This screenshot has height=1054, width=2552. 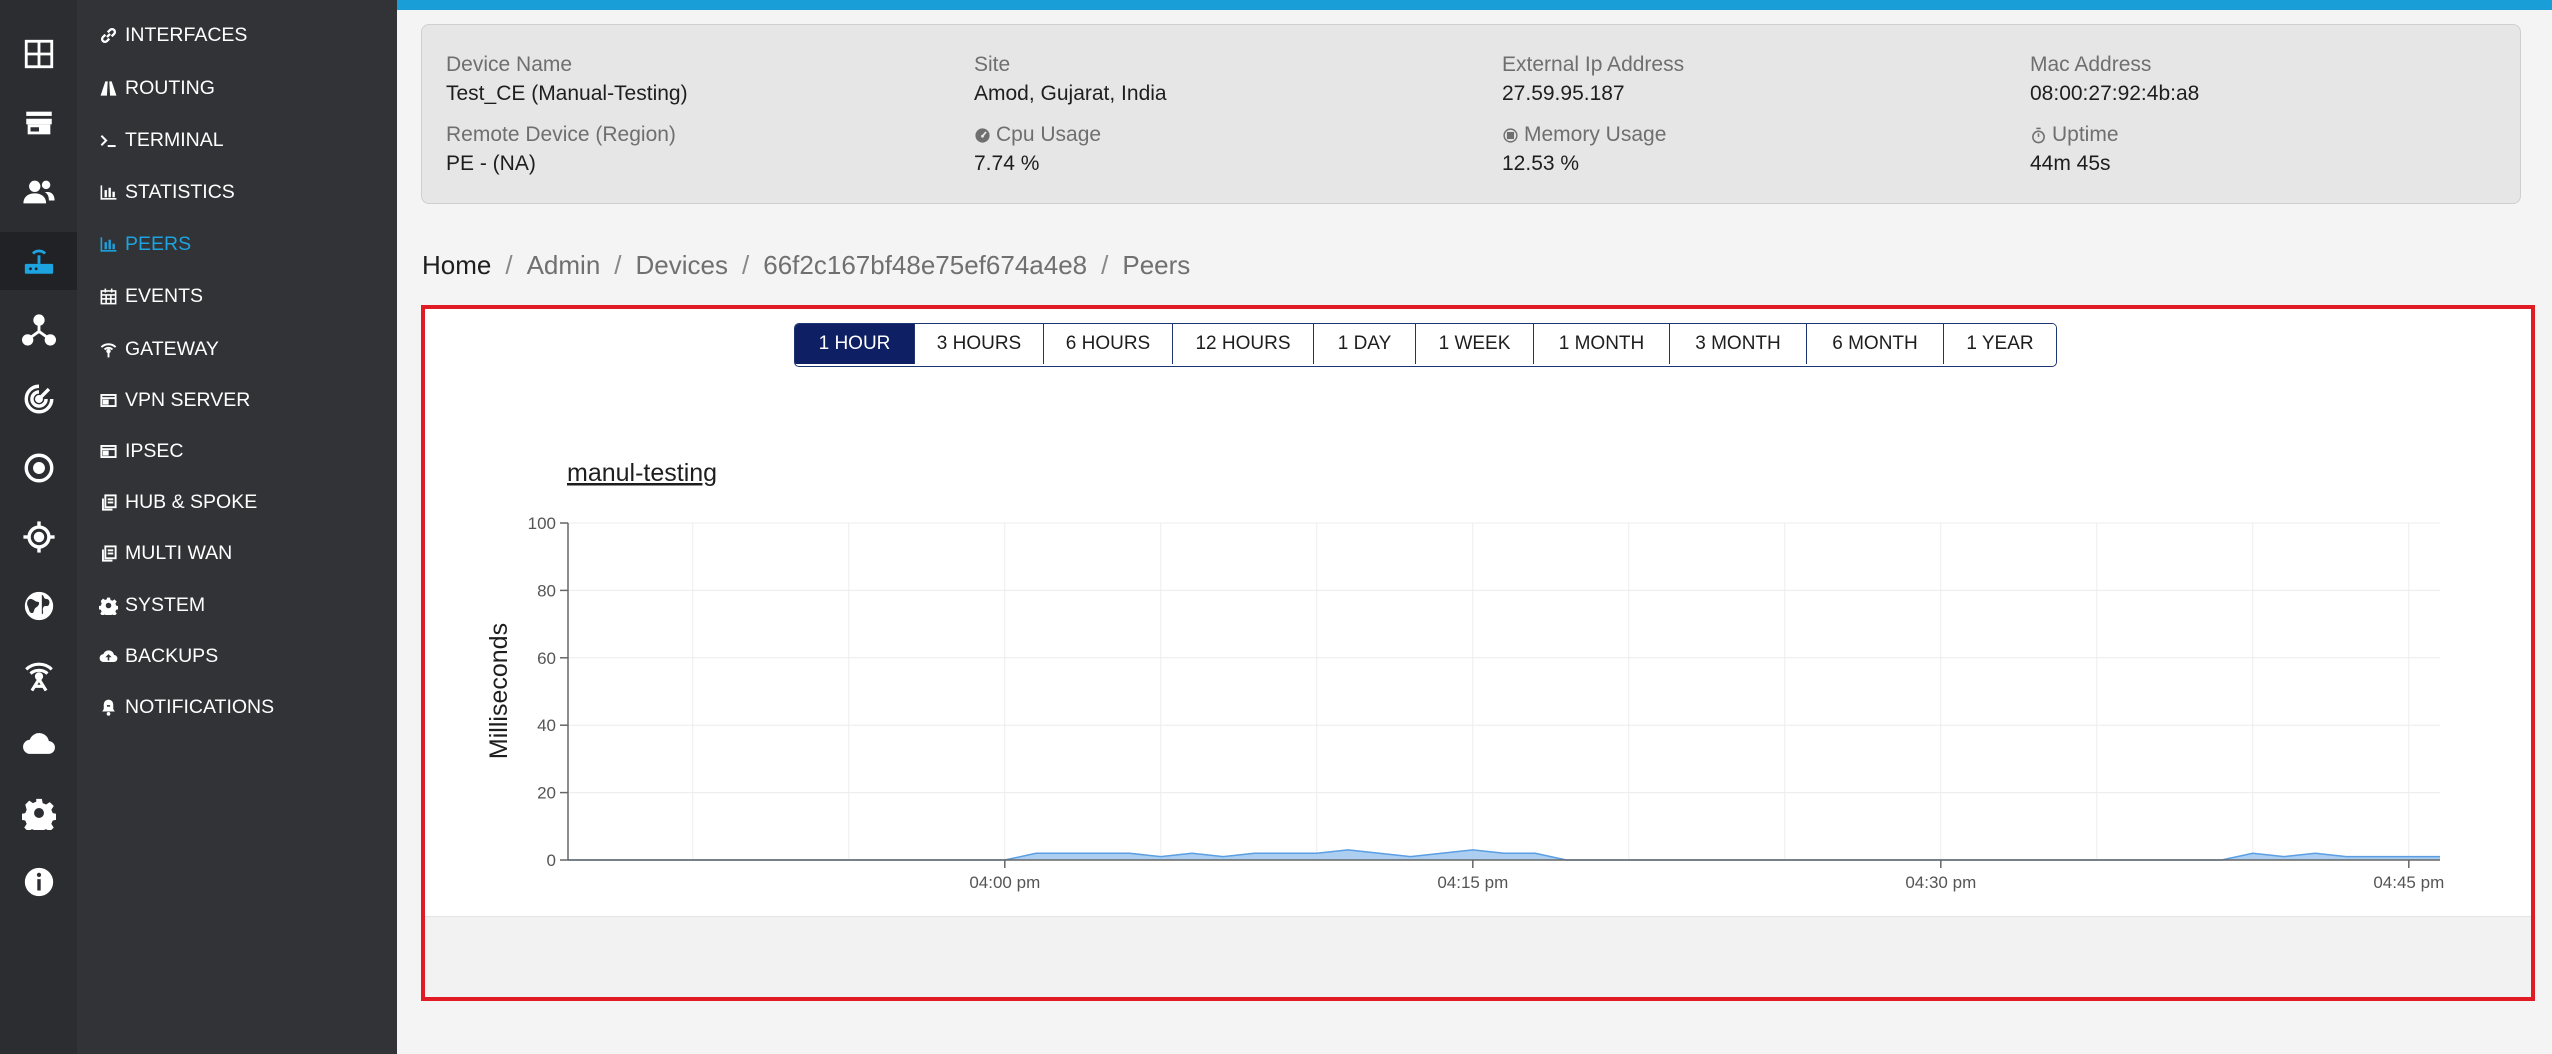 What do you see at coordinates (2408, 882) in the screenshot?
I see `x-tick-label: 04:45 pm` at bounding box center [2408, 882].